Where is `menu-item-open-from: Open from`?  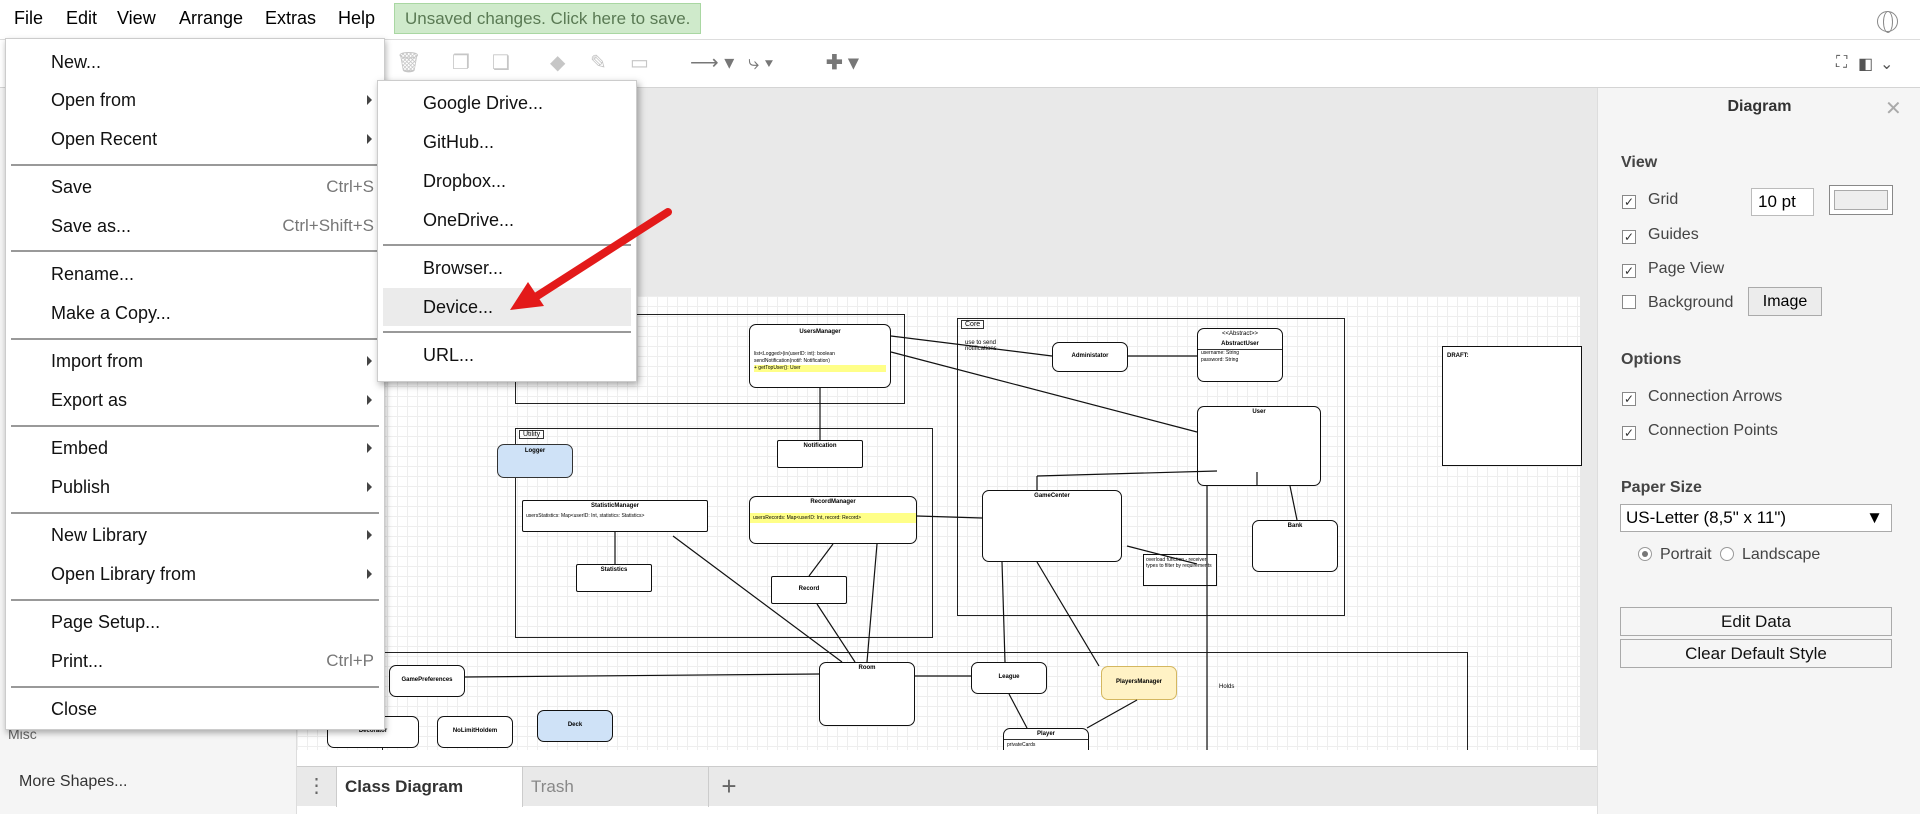
menu-item-open-from: Open from is located at coordinates (195, 100).